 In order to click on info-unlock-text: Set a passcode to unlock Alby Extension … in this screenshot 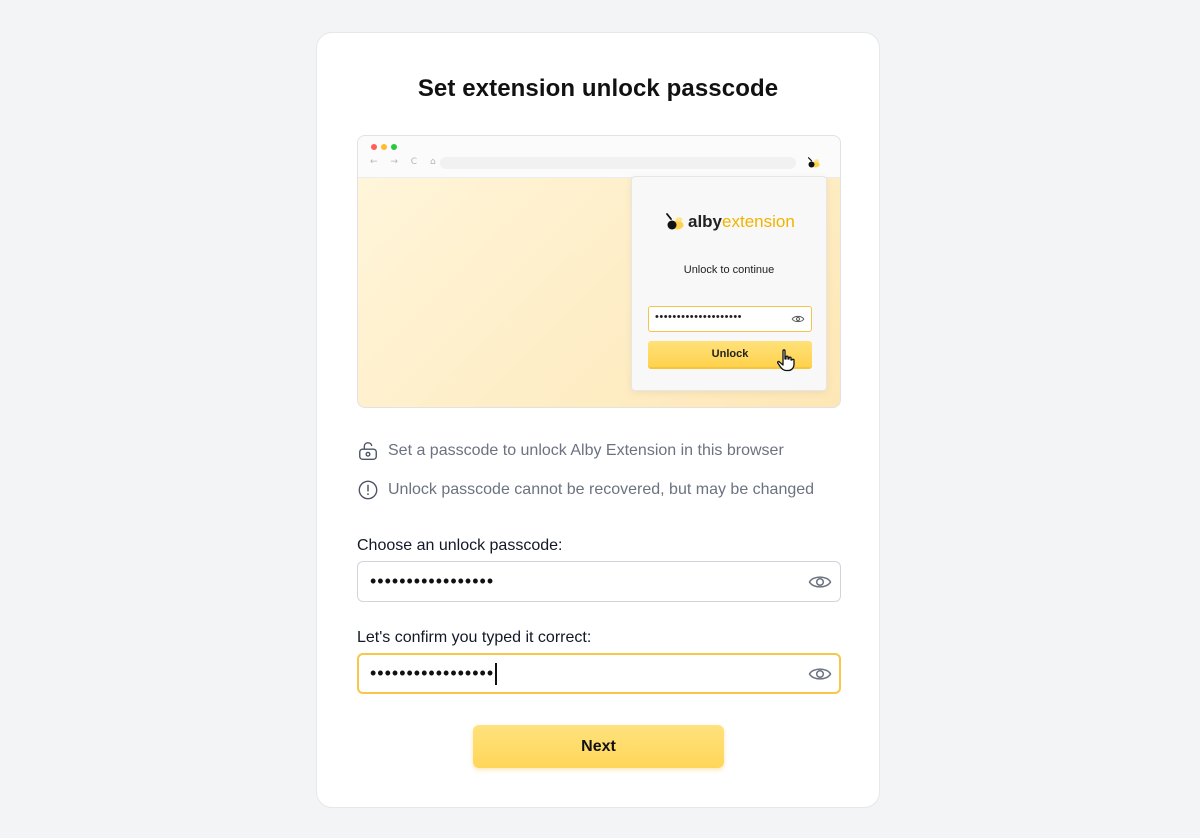, I will do `click(586, 451)`.